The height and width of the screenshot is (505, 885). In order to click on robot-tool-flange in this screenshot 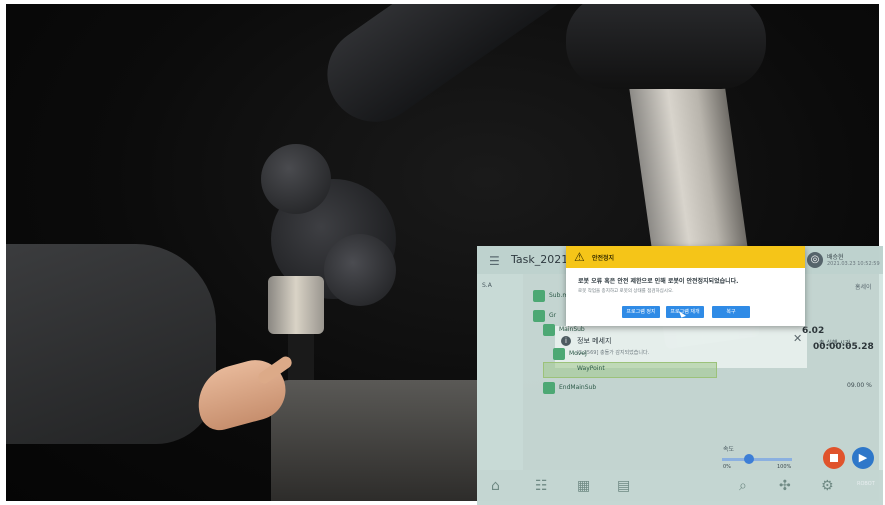, I will do `click(296, 305)`.